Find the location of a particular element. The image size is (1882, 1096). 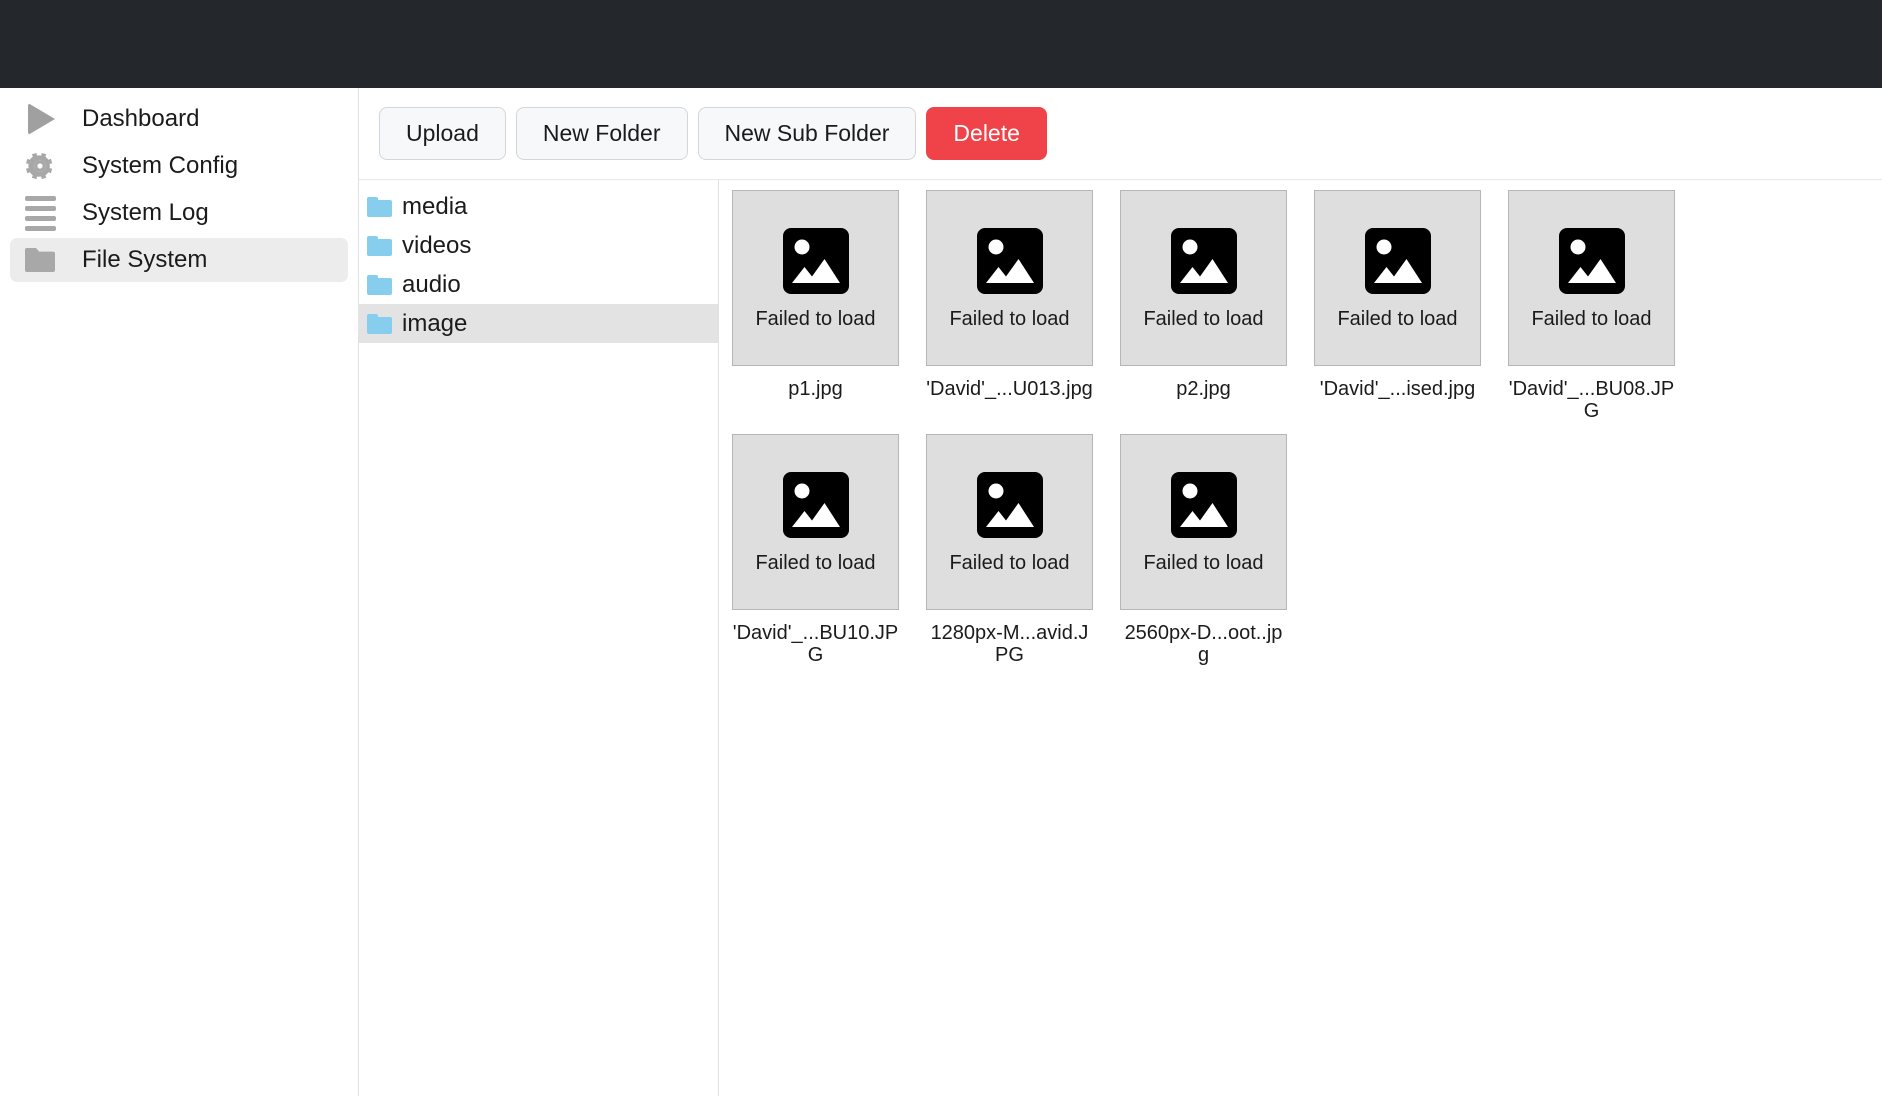

tree-item-audio: audio is located at coordinates (538, 284).